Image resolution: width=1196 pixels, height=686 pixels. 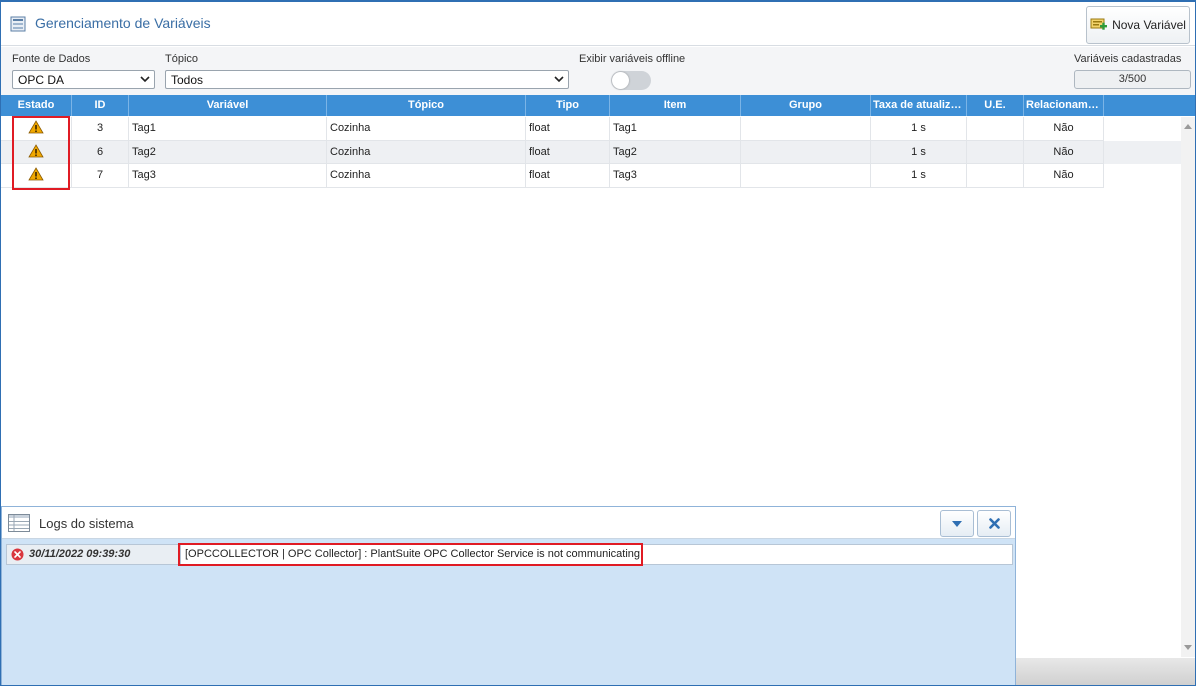 What do you see at coordinates (675, 129) in the screenshot?
I see `item-cell: Tag1` at bounding box center [675, 129].